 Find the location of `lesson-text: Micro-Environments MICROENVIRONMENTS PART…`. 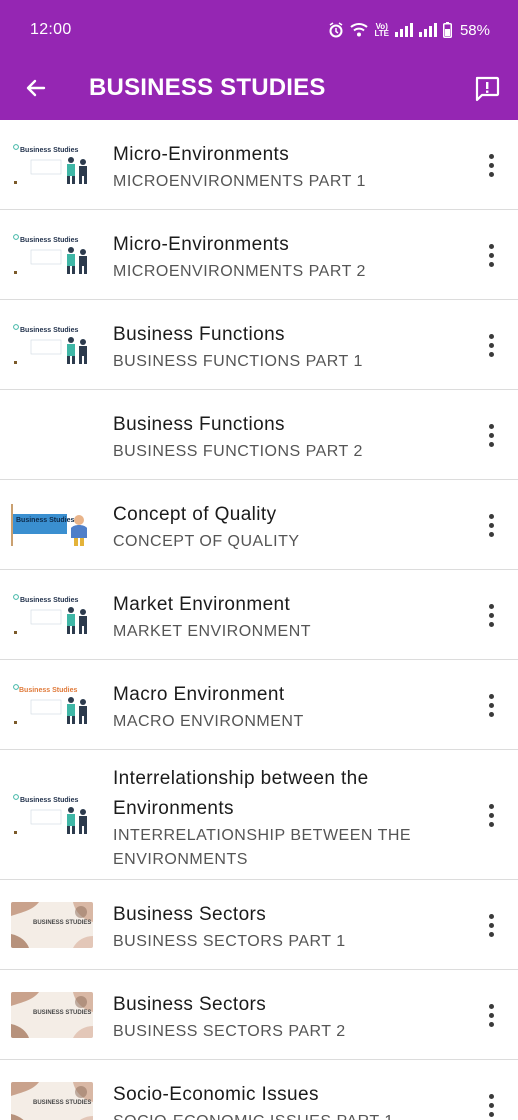

lesson-text: Micro-Environments MICROENVIRONMENTS PART… is located at coordinates (285, 167).